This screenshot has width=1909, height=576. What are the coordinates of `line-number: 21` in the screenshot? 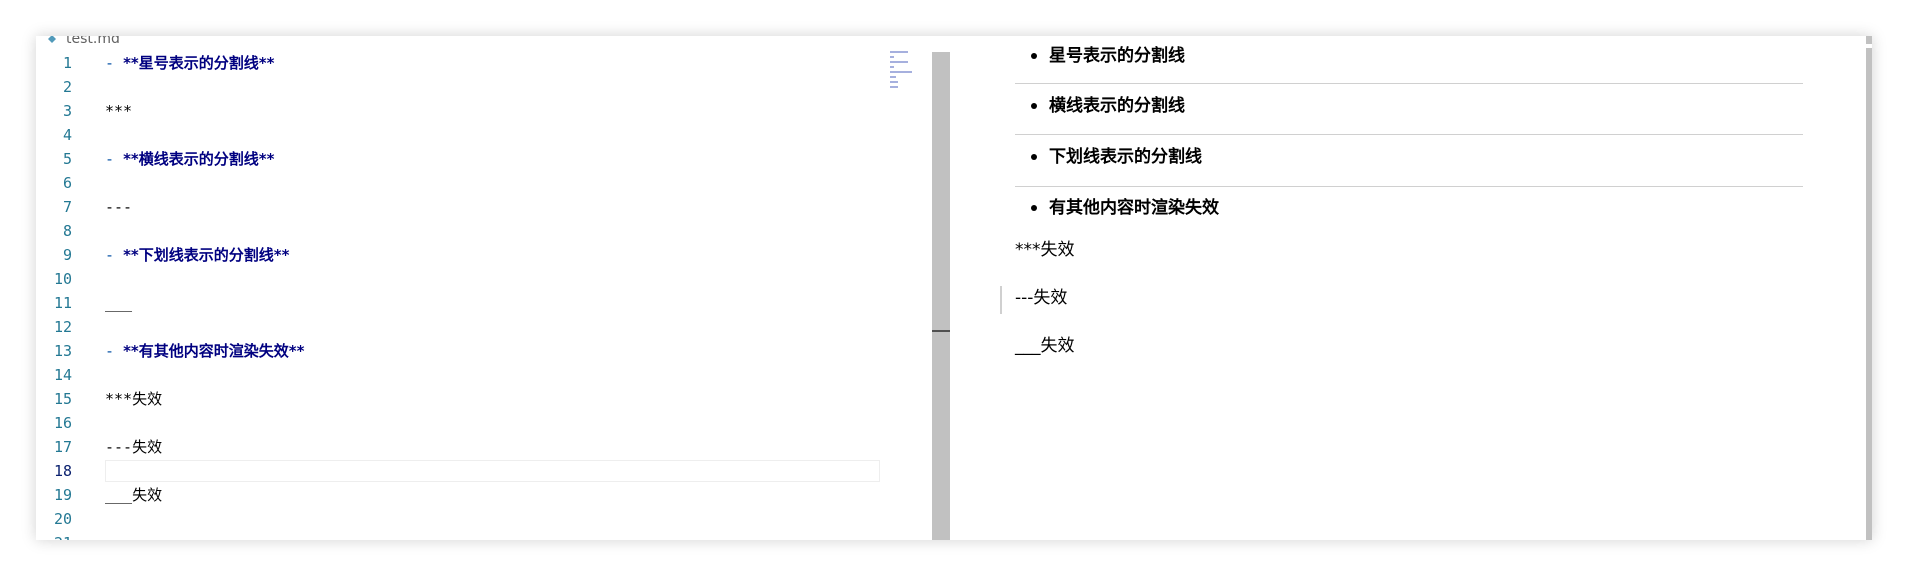 It's located at (54, 535).